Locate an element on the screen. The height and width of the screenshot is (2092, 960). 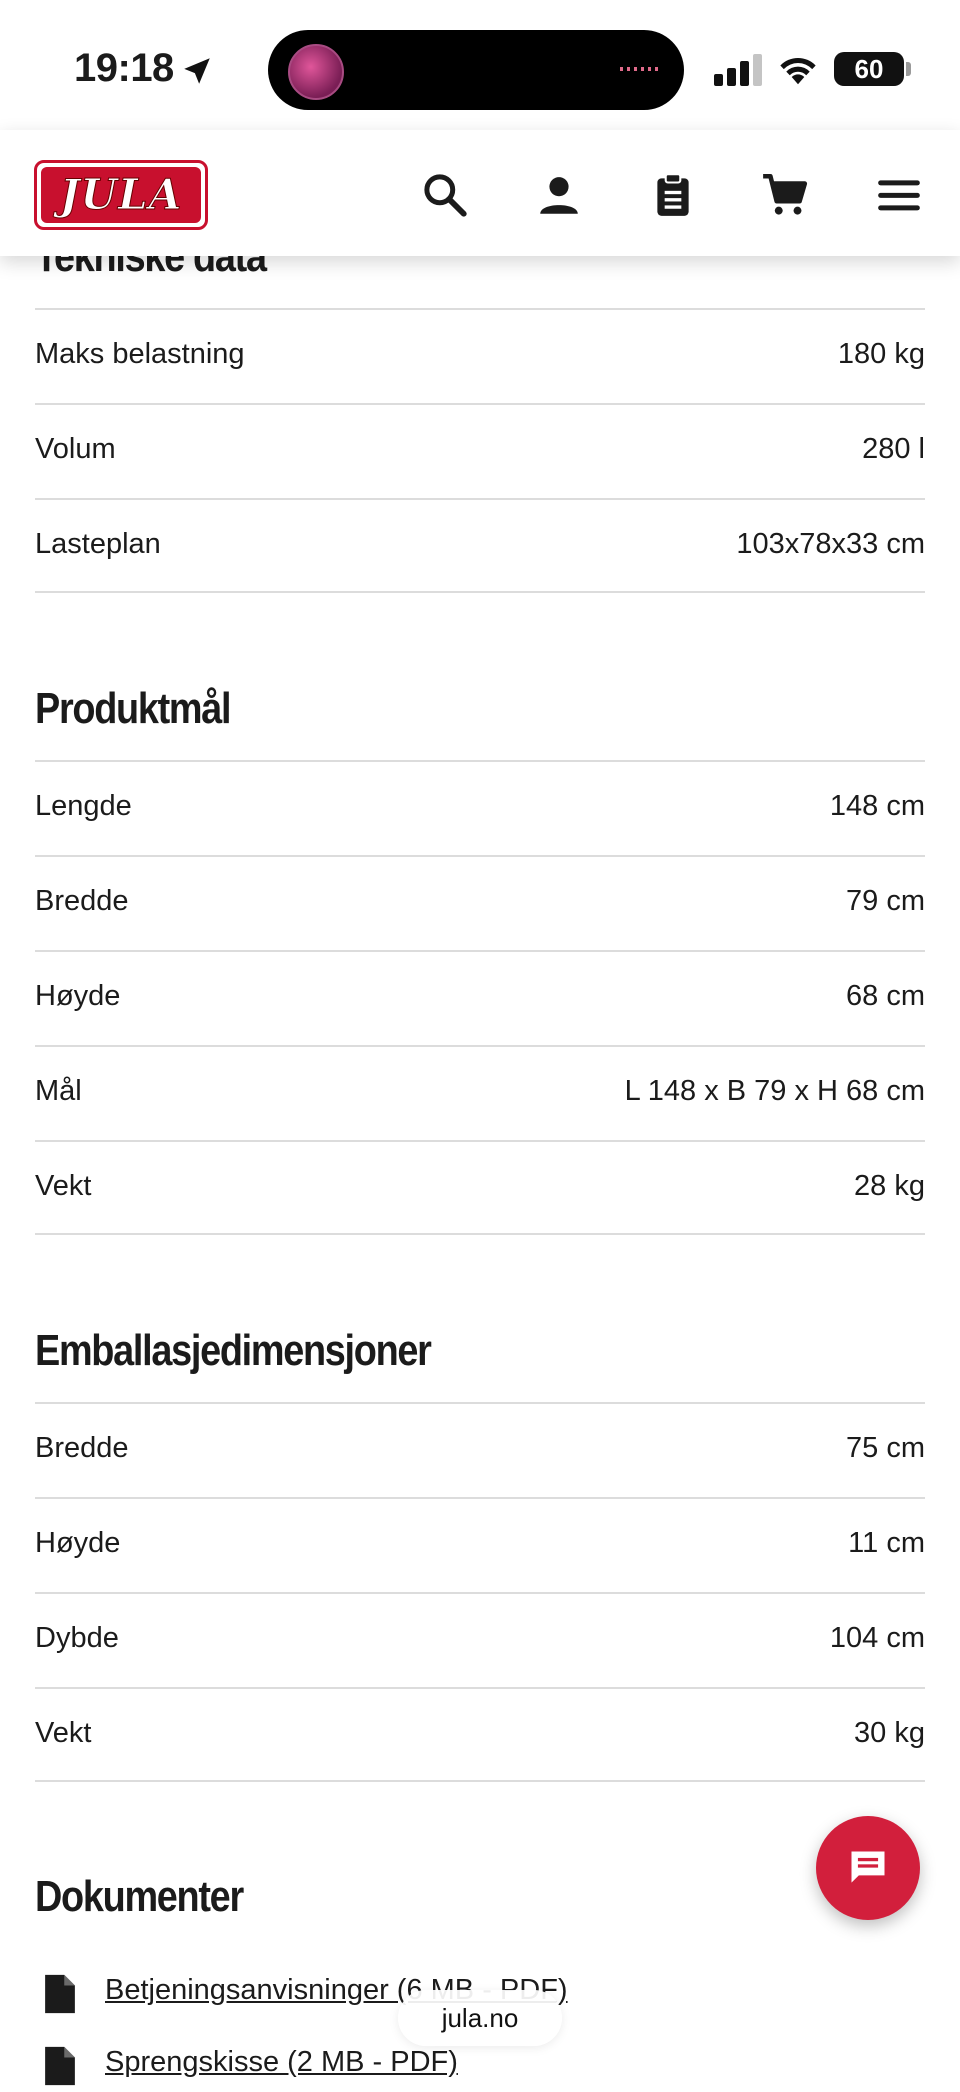
spec-label: Lengde is located at coordinates (83, 806).